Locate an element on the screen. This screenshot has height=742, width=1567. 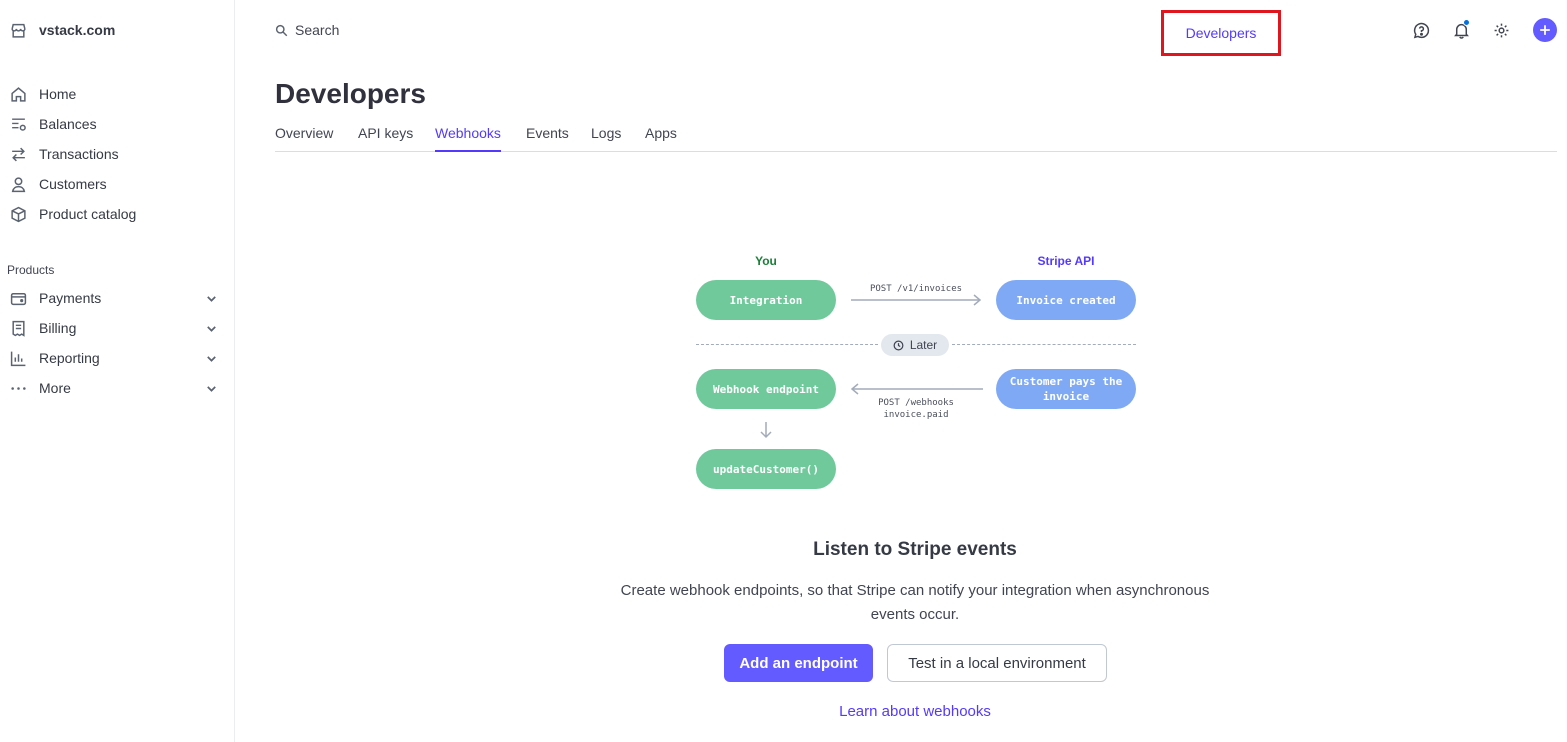
account-switcher: vstack.com is located at coordinates (62, 30).